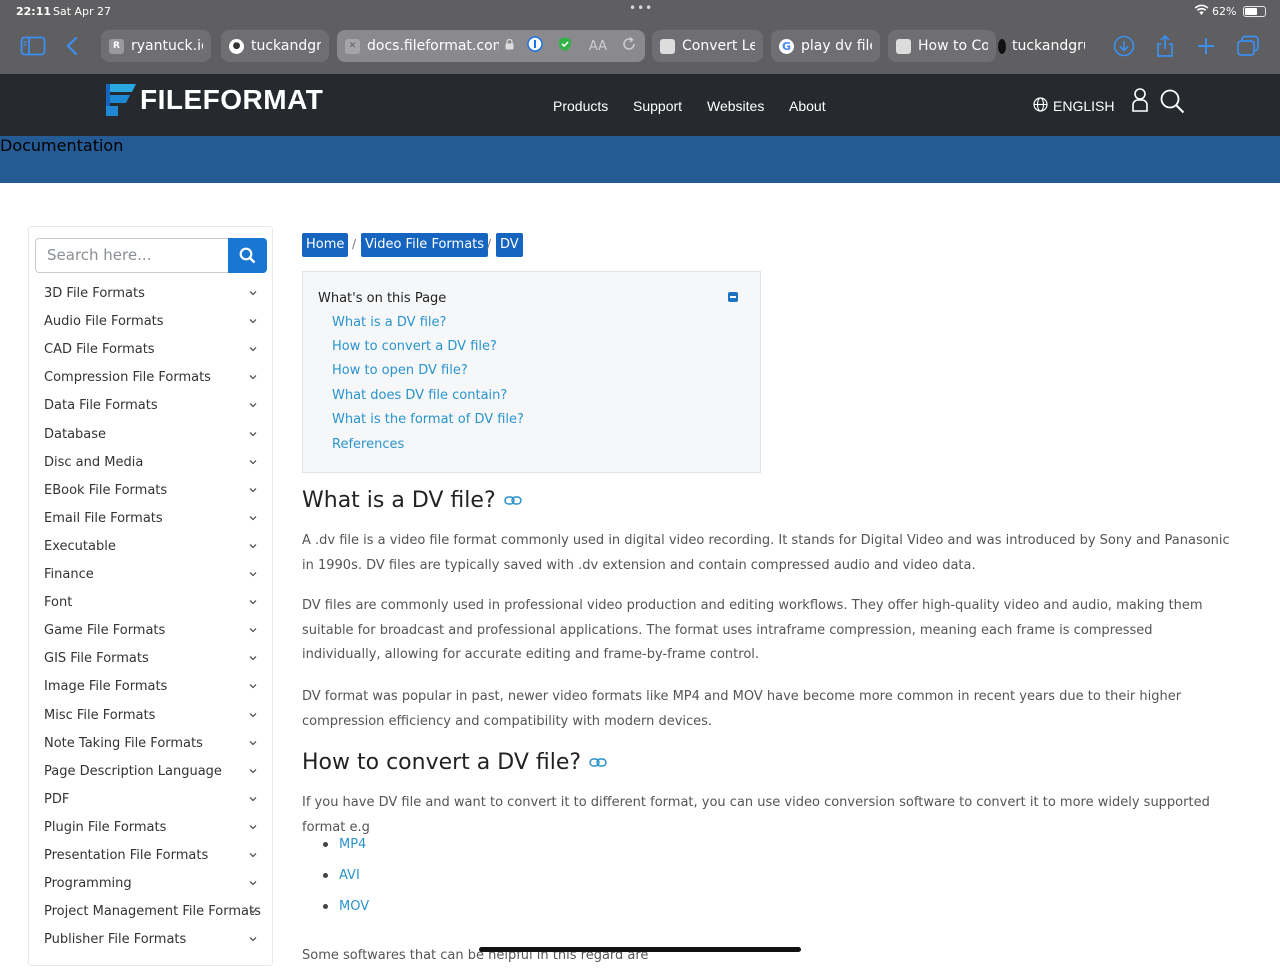 Image resolution: width=1280 pixels, height=969 pixels. Describe the element at coordinates (154, 830) in the screenshot. I see `sidebar-item: Plugin File Formats` at that location.